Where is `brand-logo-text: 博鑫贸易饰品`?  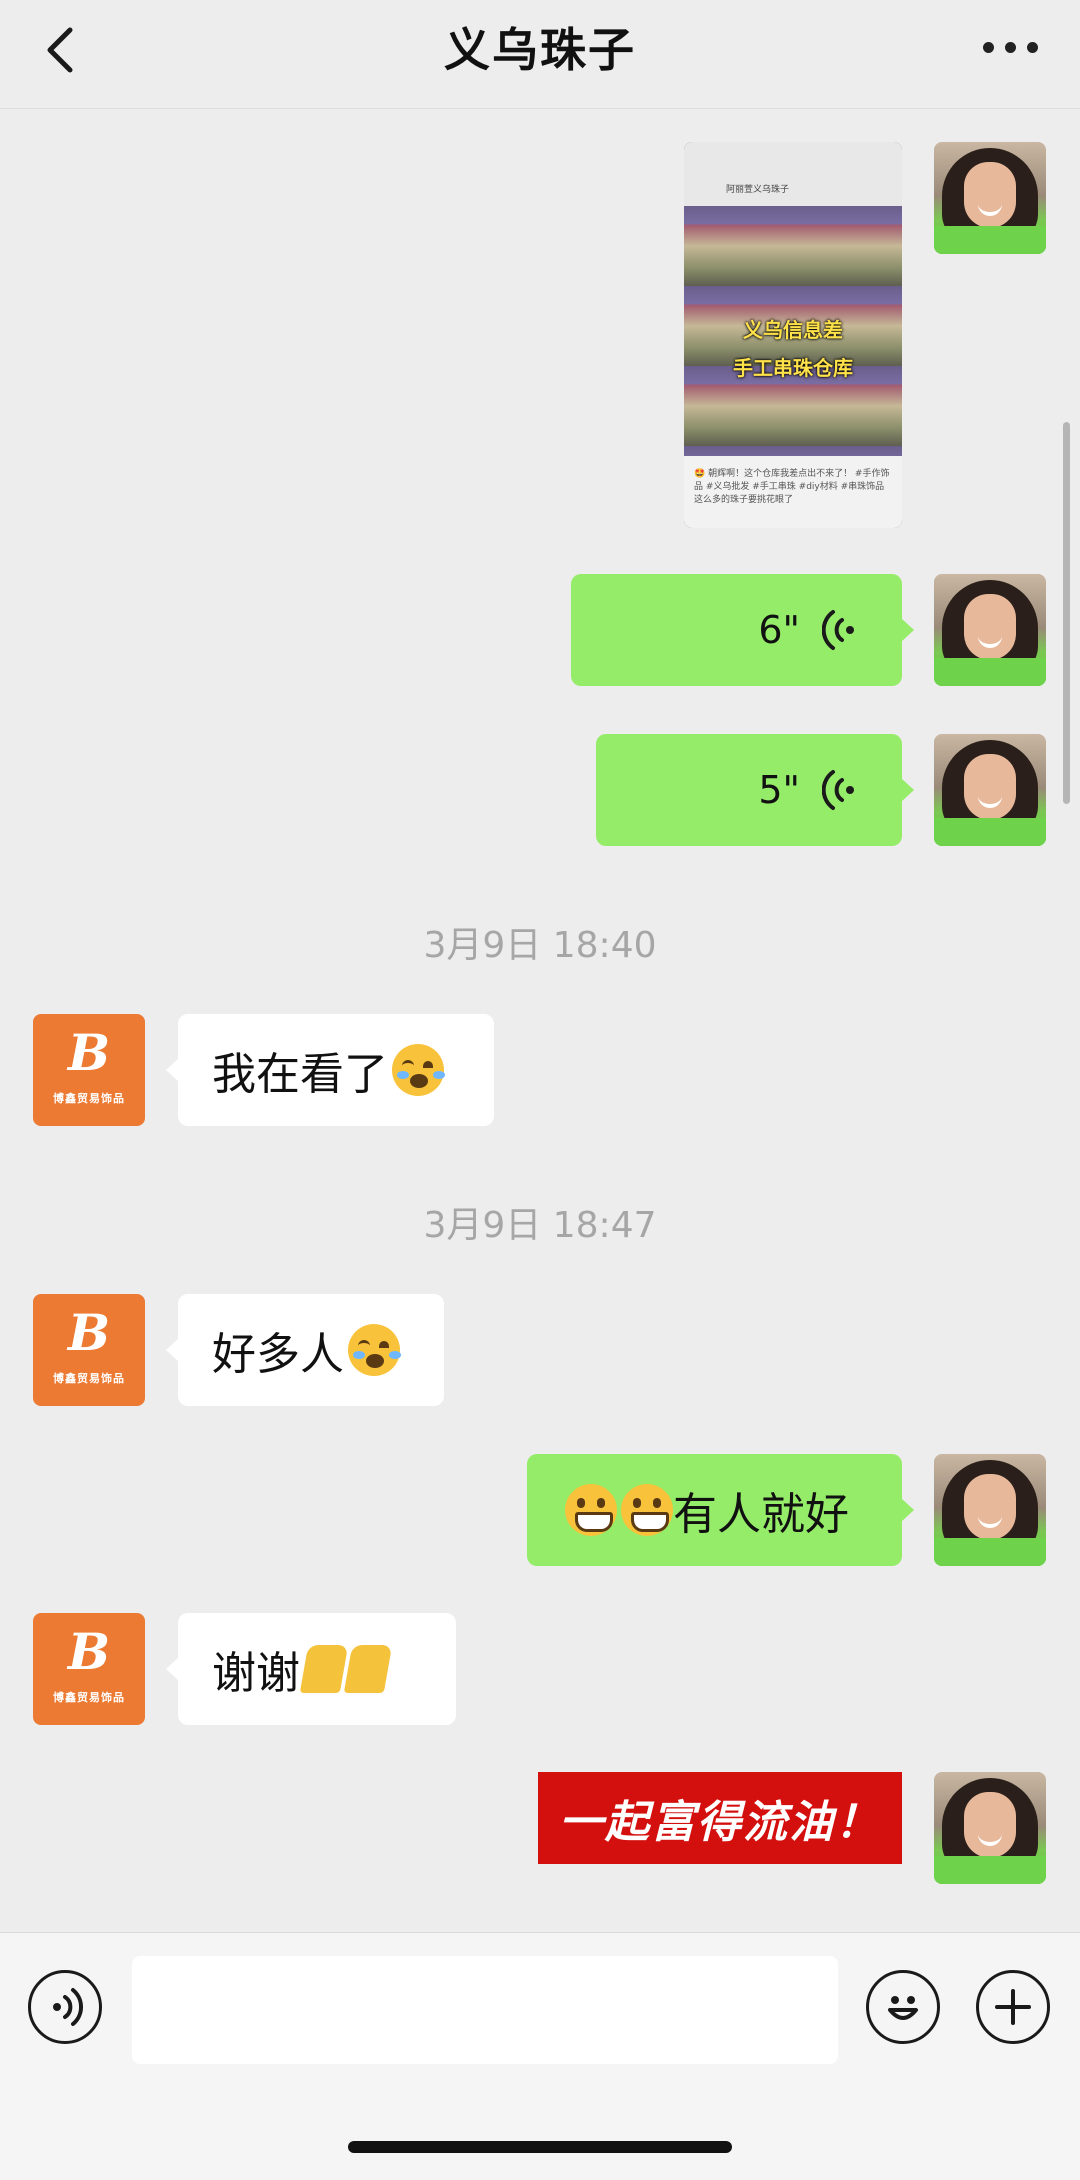 brand-logo-text: 博鑫贸易饰品 is located at coordinates (89, 1098).